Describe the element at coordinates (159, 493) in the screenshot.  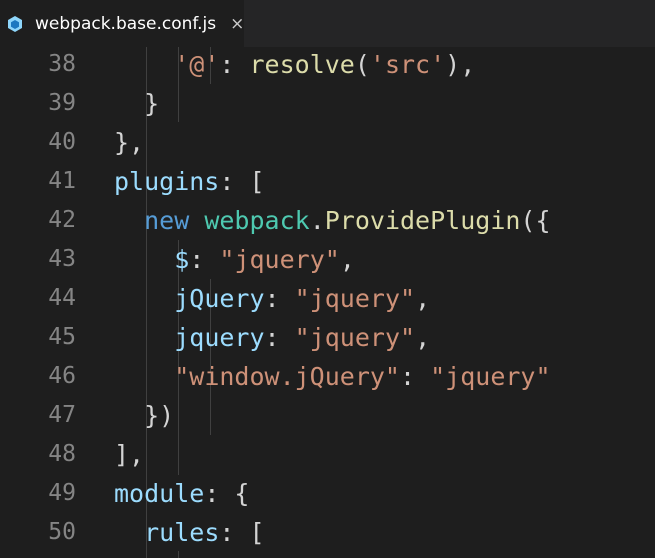
I see `code-token: module` at that location.